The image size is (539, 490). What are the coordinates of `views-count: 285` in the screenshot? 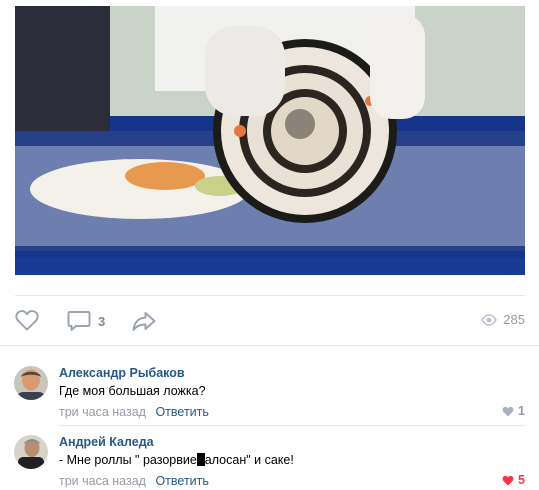 It's located at (514, 319).